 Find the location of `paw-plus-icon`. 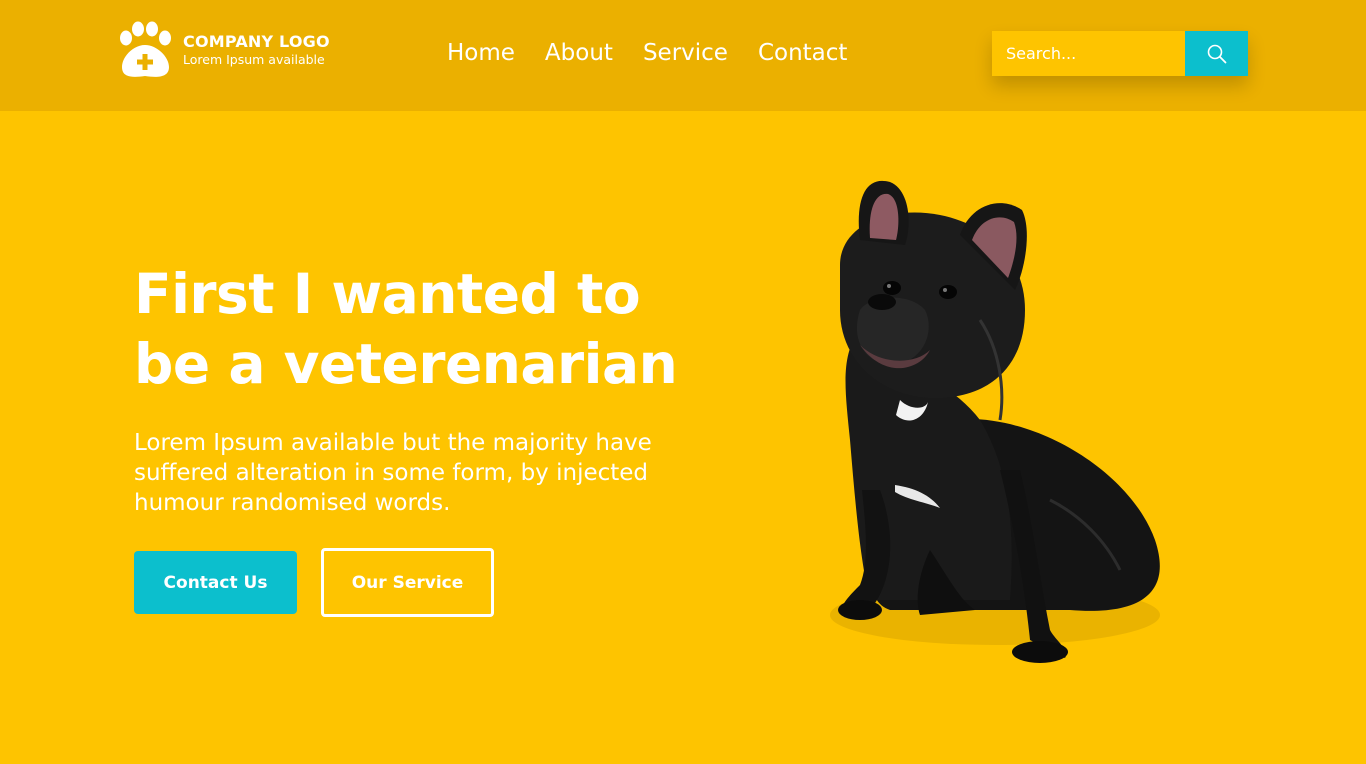

paw-plus-icon is located at coordinates (145, 49).